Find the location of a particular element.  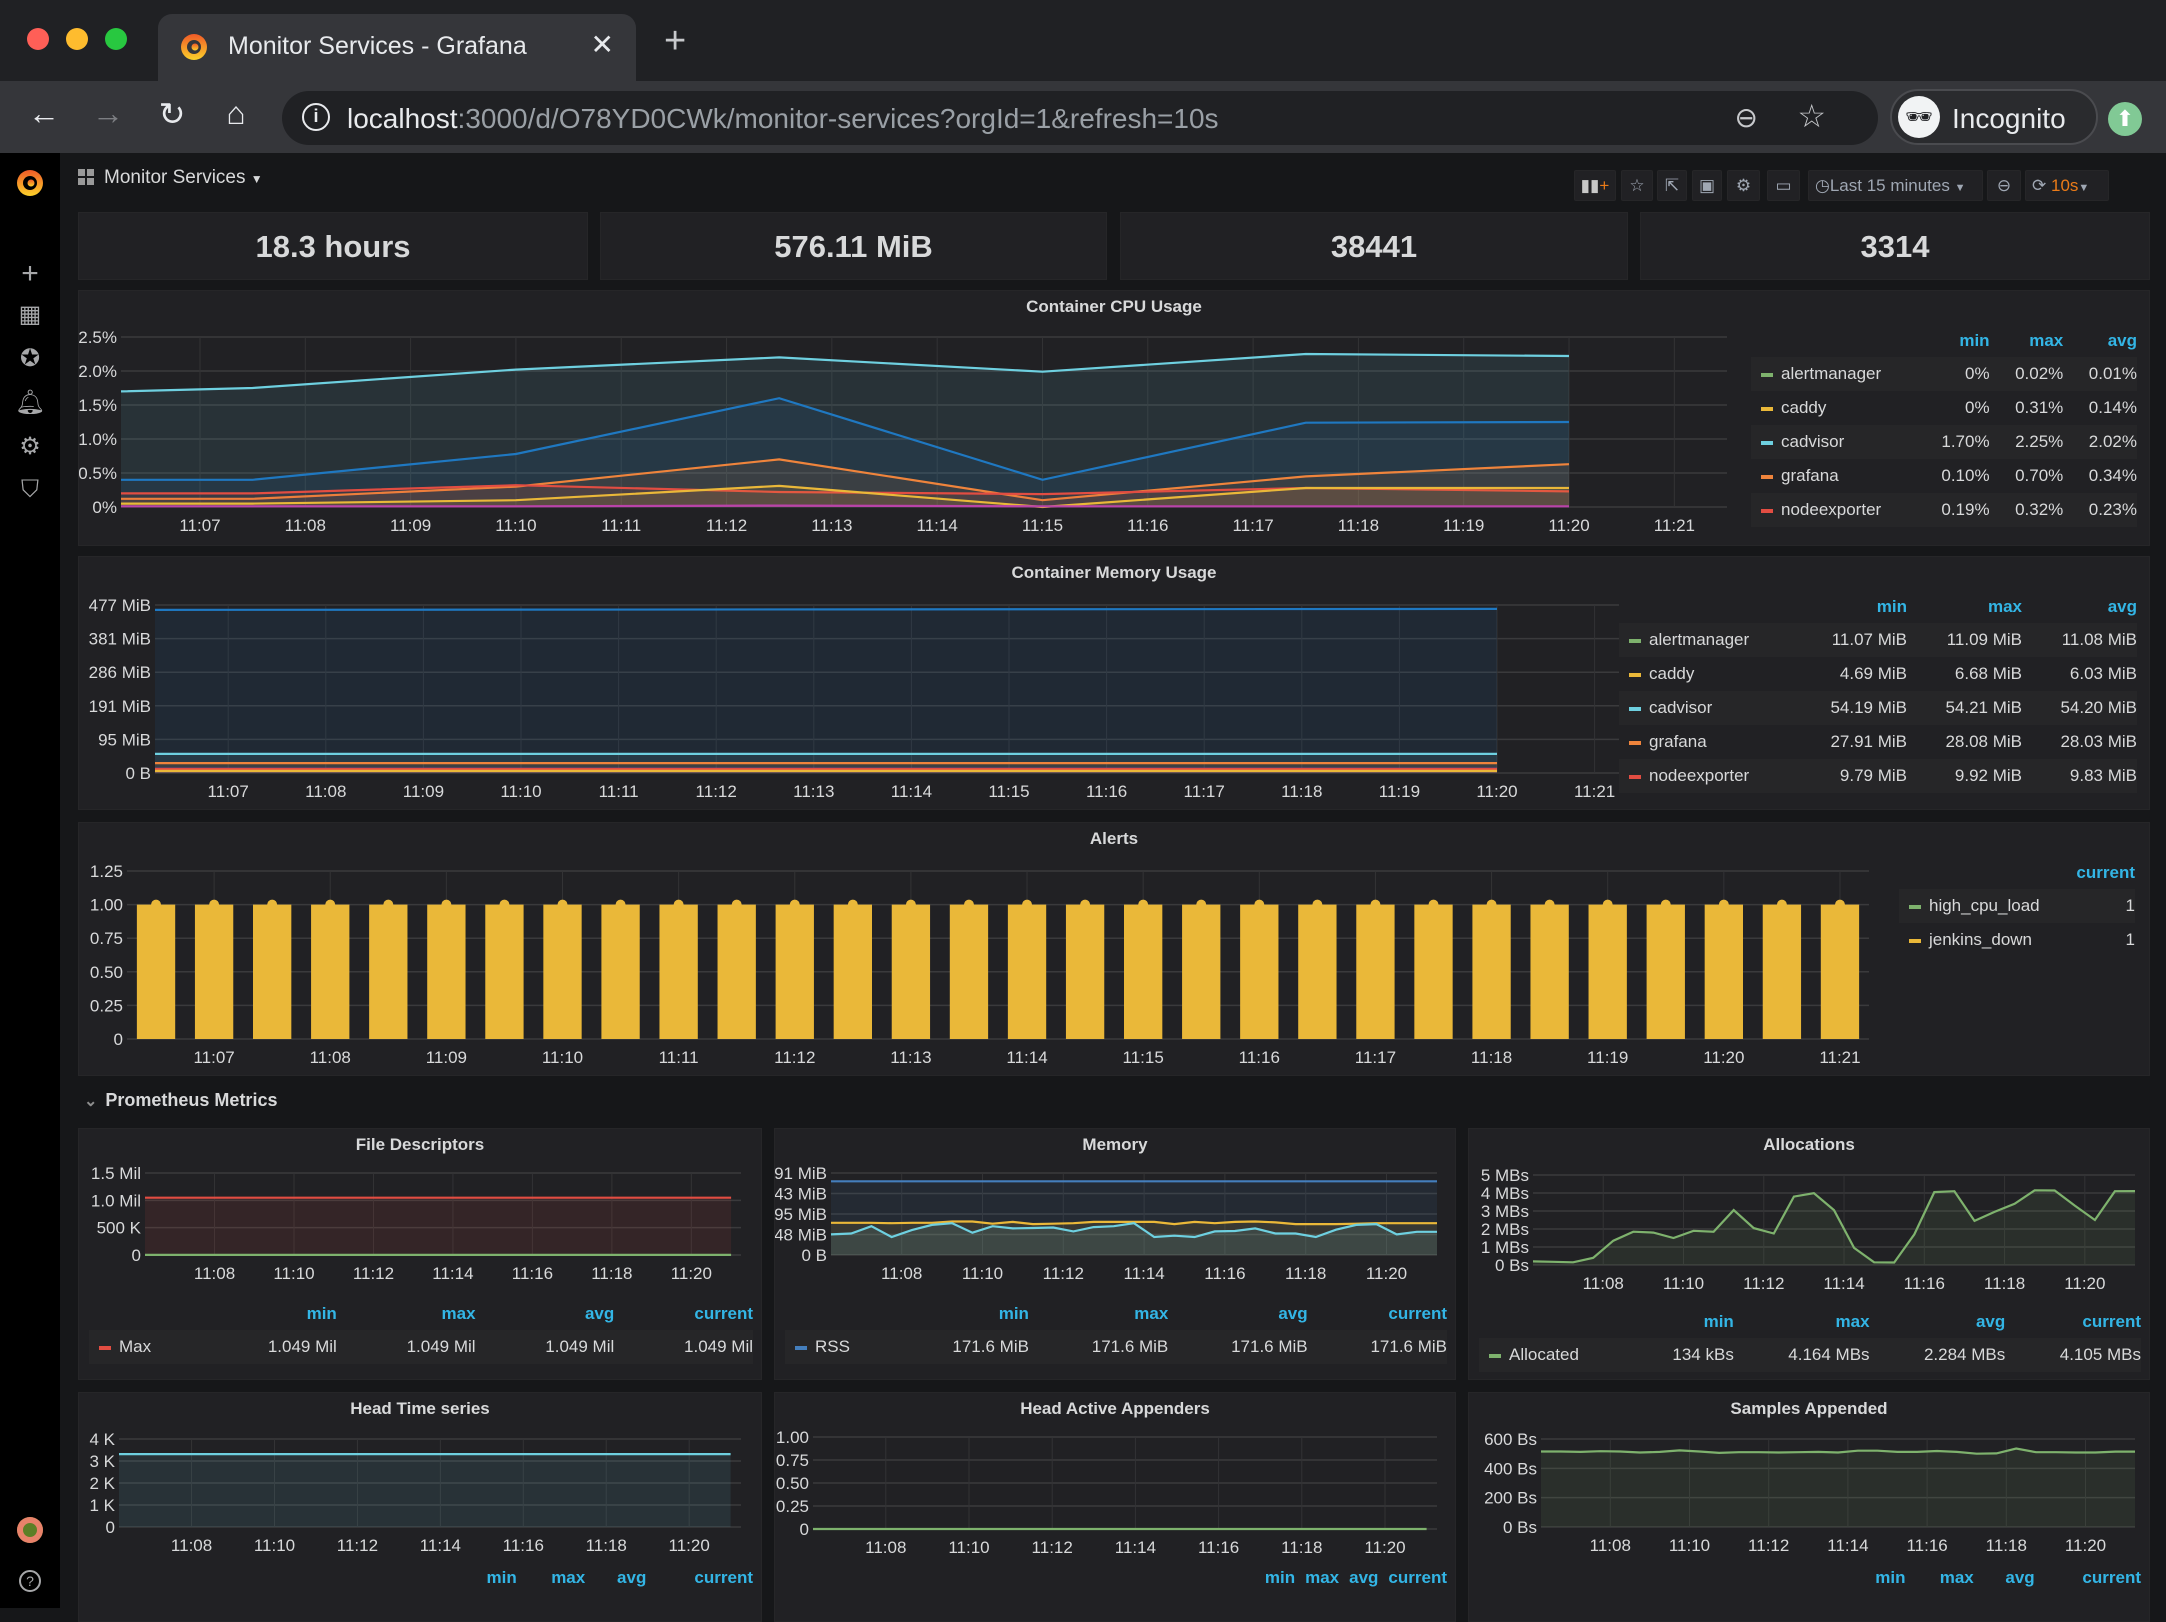

legend-row: nodeexporter0.19%0.32%0.23% is located at coordinates (1944, 510).